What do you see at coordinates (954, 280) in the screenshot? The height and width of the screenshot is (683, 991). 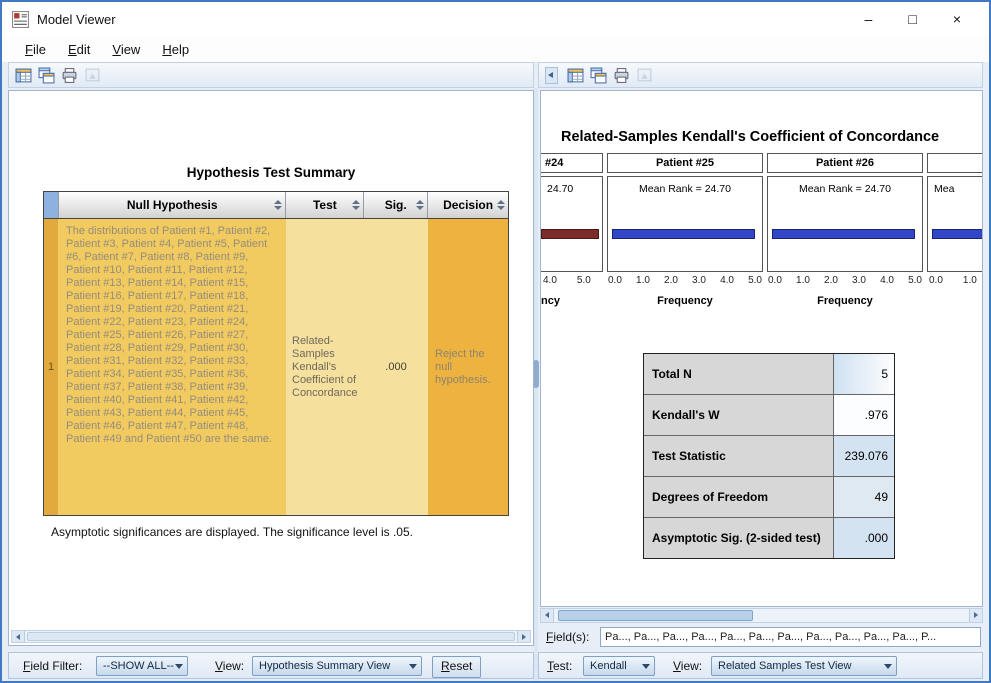 I see `x-axis-tick-labels: 0.0 1.0` at bounding box center [954, 280].